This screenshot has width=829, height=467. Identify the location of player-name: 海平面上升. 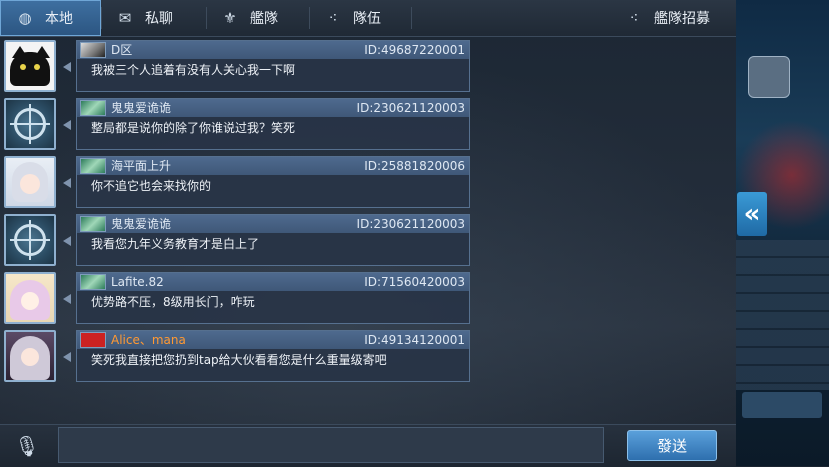
(141, 166).